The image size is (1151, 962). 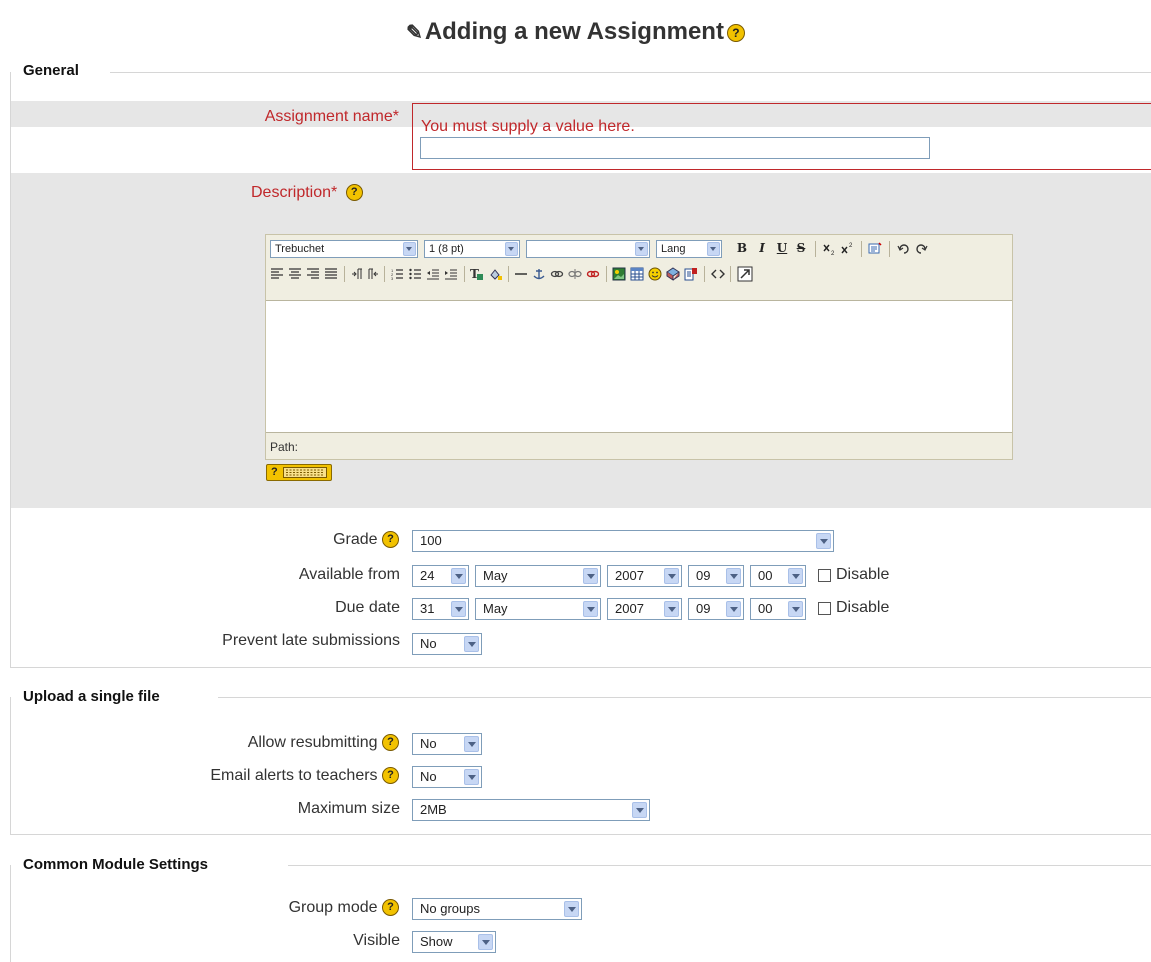 I want to click on email-alerts-label: Email alerts to teachers ?, so click(x=304, y=776).